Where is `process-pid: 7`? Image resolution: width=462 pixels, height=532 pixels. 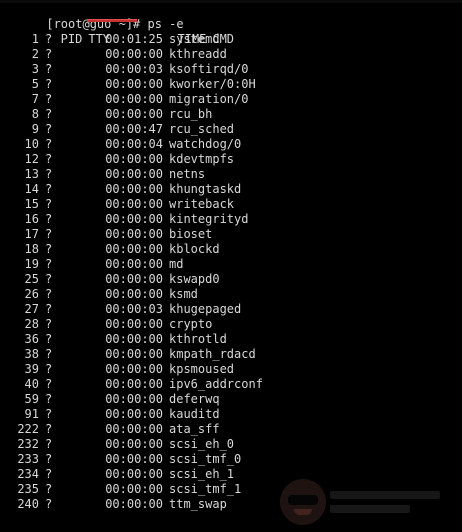 process-pid: 7 is located at coordinates (35, 99).